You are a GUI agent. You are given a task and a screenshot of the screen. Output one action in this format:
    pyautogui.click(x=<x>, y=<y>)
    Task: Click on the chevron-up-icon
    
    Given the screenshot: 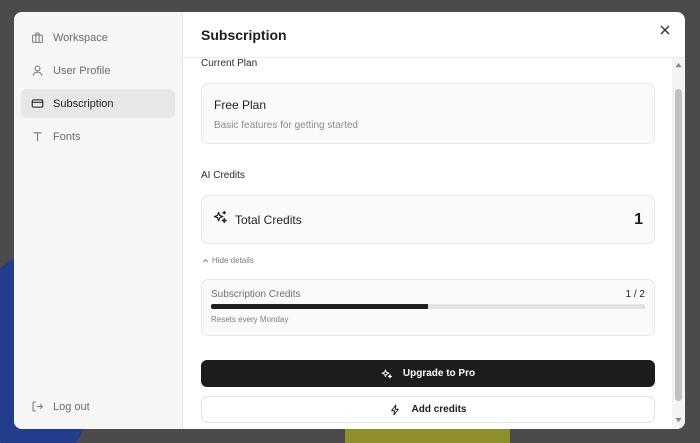 What is the action you would take?
    pyautogui.click(x=205, y=260)
    